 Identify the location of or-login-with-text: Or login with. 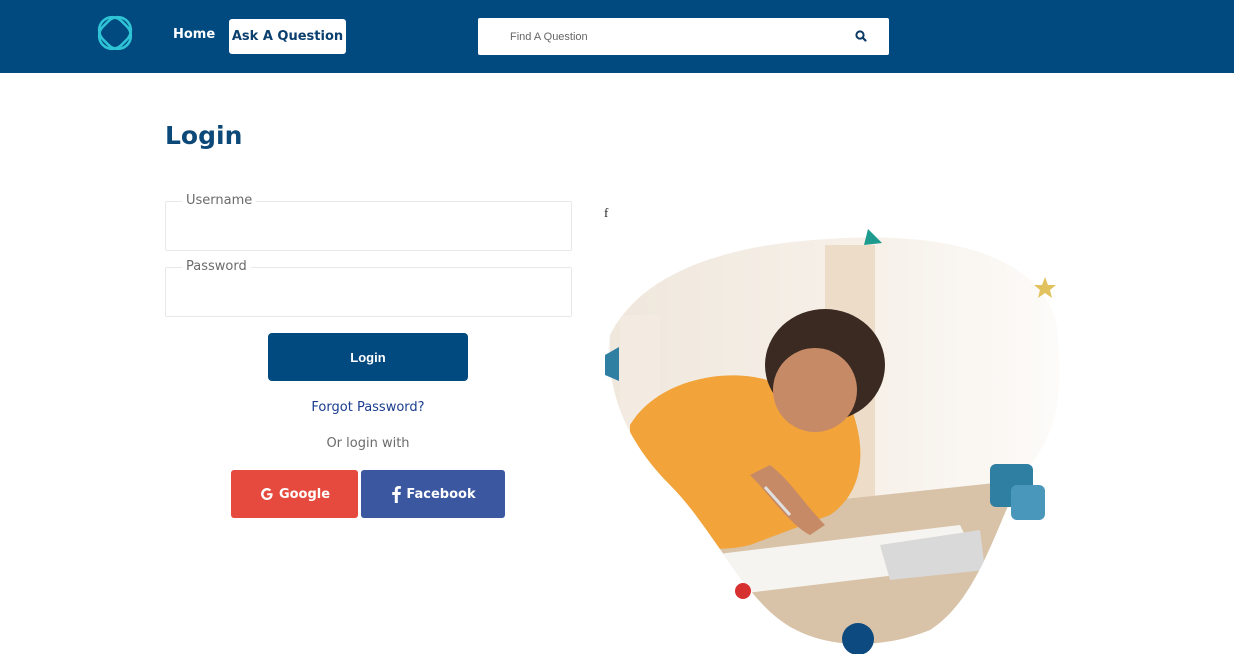
(368, 443).